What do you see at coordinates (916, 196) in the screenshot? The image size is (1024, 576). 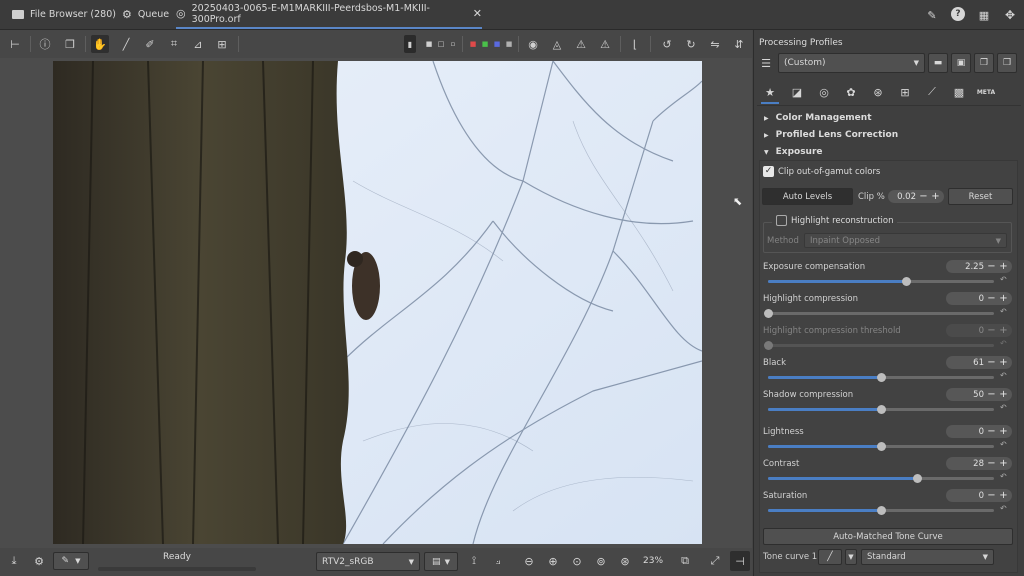 I see `clip-spinner: 0.02 − +` at bounding box center [916, 196].